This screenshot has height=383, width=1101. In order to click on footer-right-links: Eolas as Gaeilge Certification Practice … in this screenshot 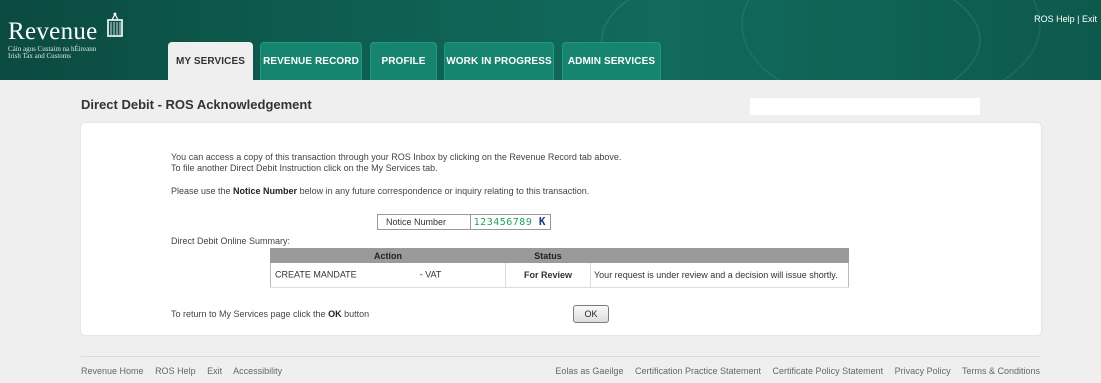, I will do `click(797, 371)`.